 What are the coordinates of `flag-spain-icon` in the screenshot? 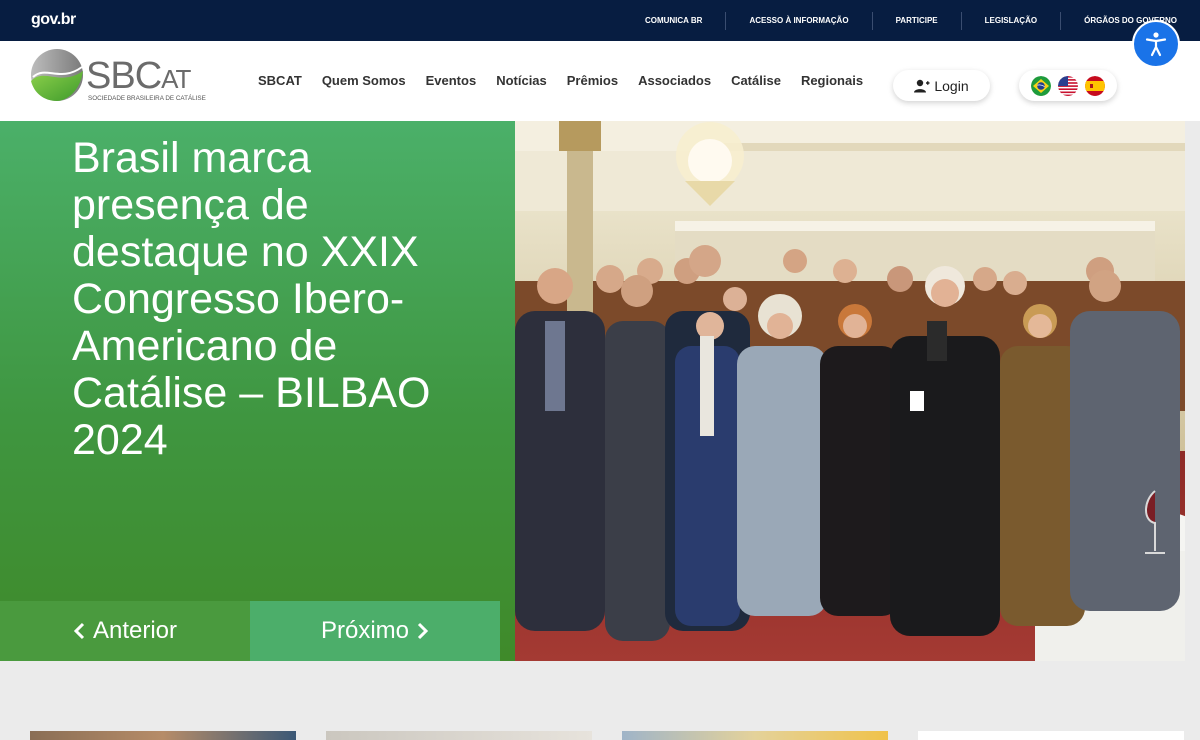 It's located at (1095, 85).